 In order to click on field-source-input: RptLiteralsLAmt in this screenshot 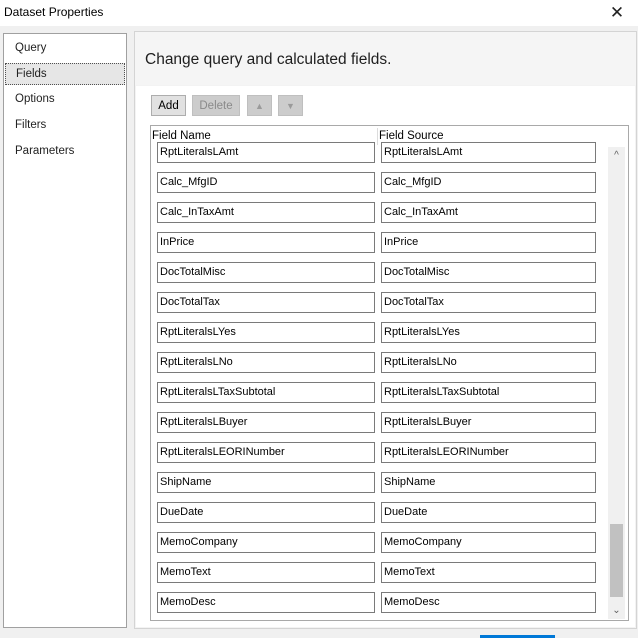, I will do `click(488, 152)`.